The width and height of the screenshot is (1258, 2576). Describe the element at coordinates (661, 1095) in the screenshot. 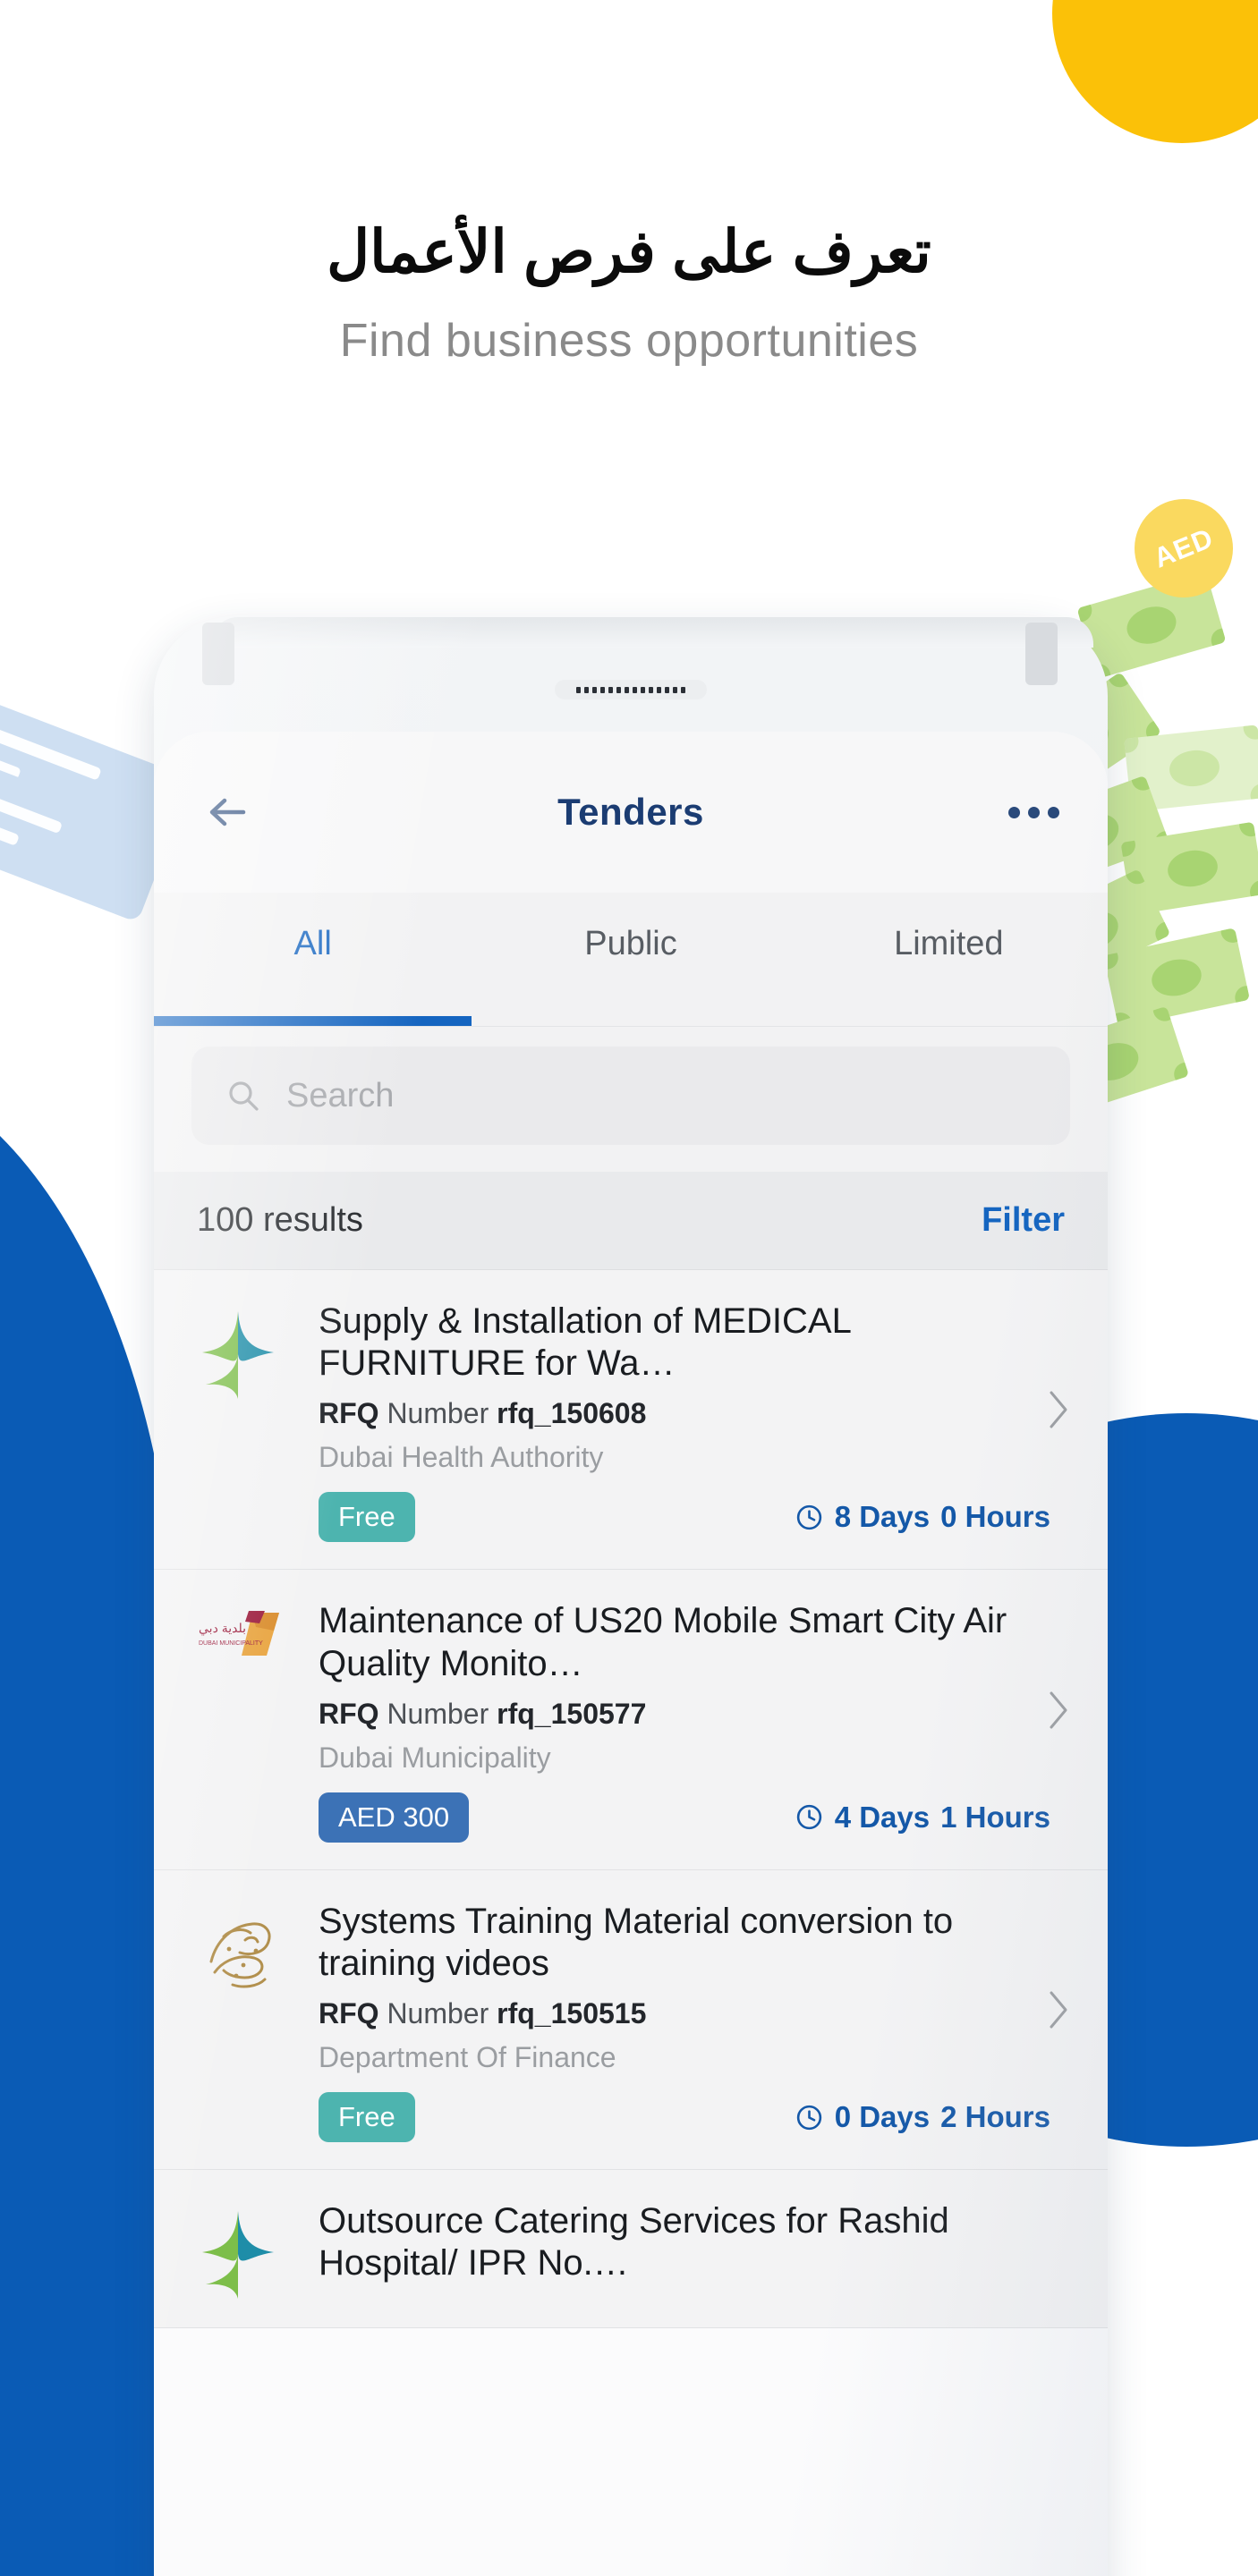

I see `search-input` at that location.